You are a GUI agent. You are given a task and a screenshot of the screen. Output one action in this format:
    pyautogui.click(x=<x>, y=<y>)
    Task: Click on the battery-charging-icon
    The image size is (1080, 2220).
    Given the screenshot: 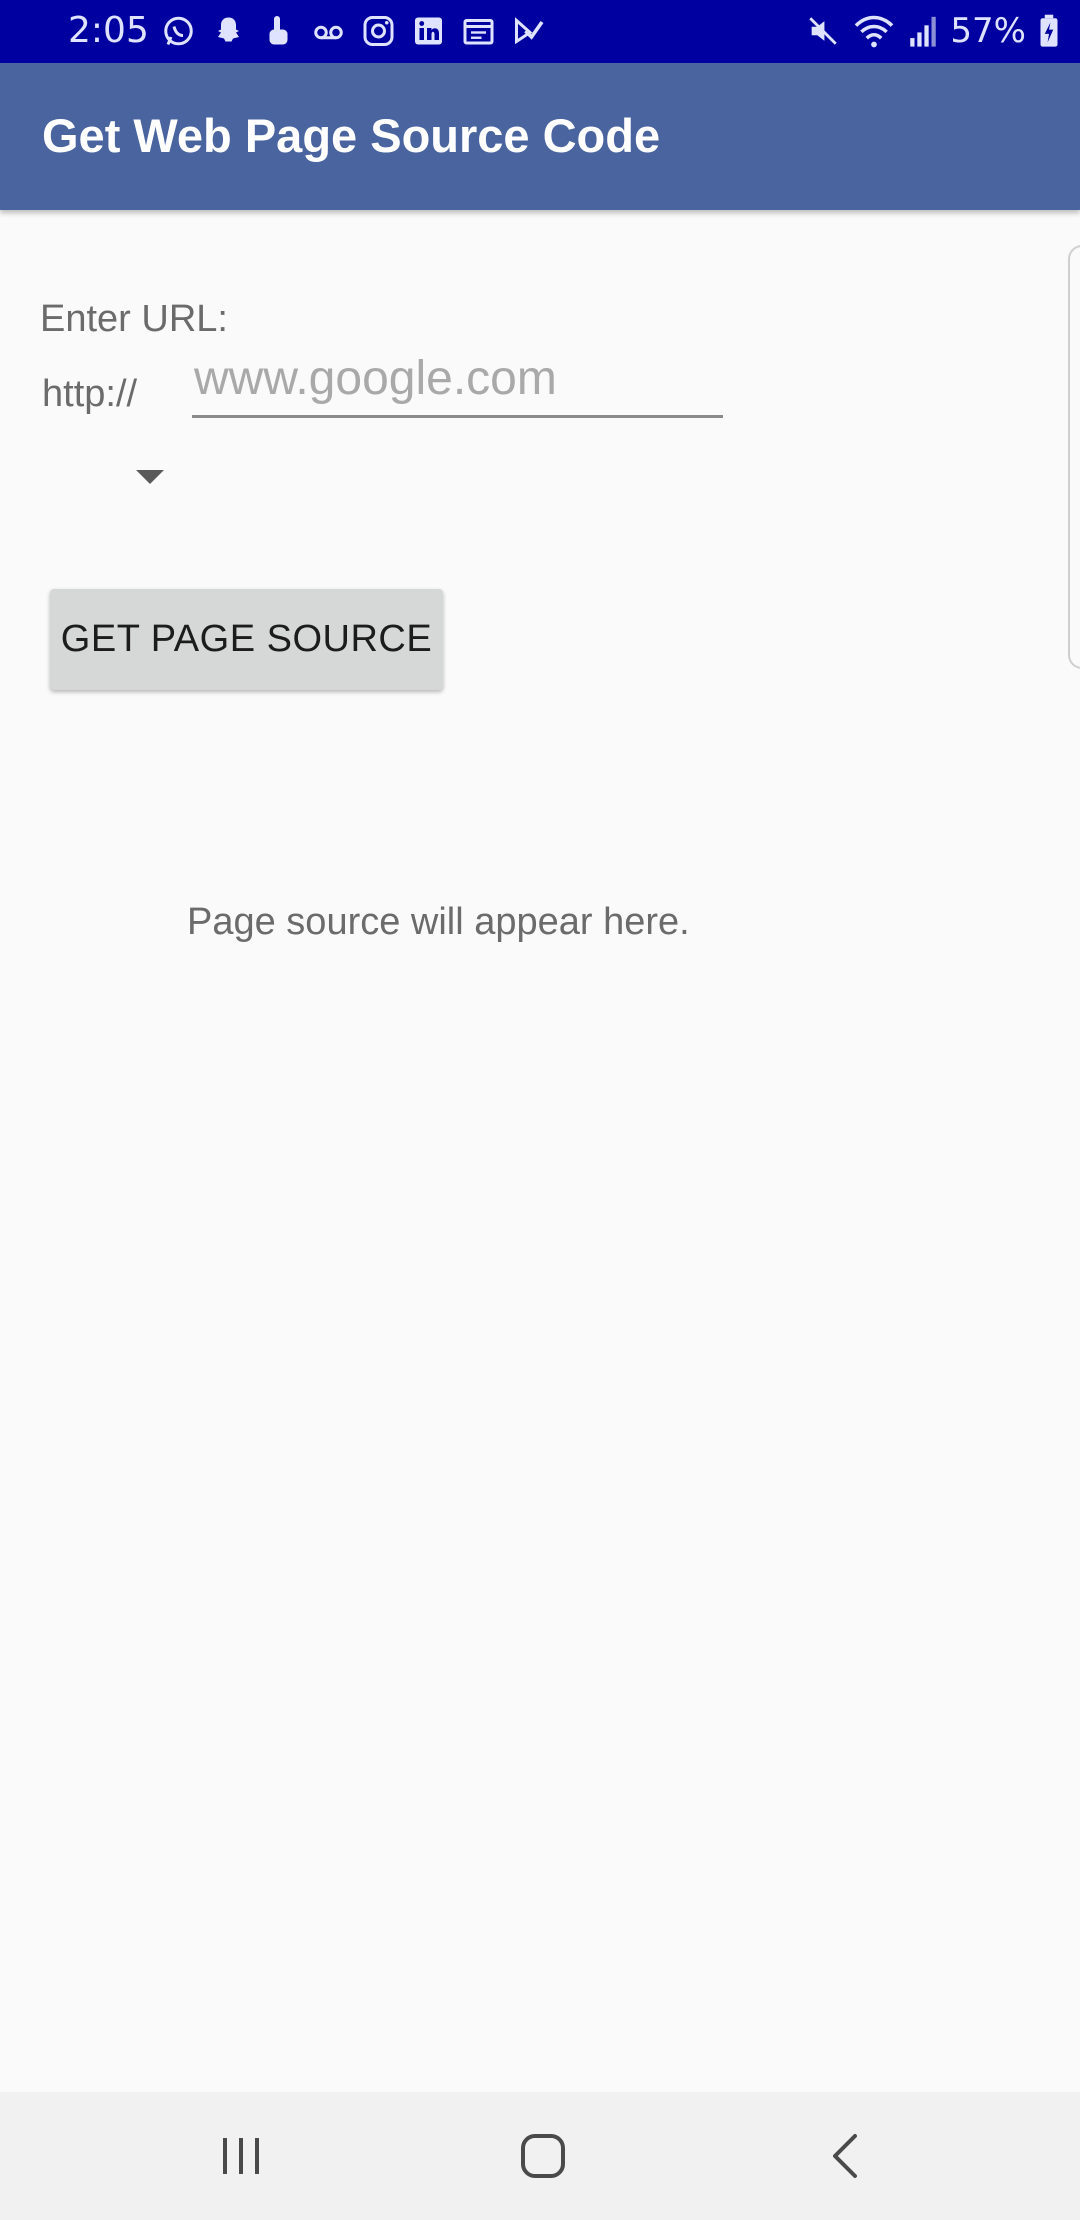 What is the action you would take?
    pyautogui.click(x=1049, y=30)
    